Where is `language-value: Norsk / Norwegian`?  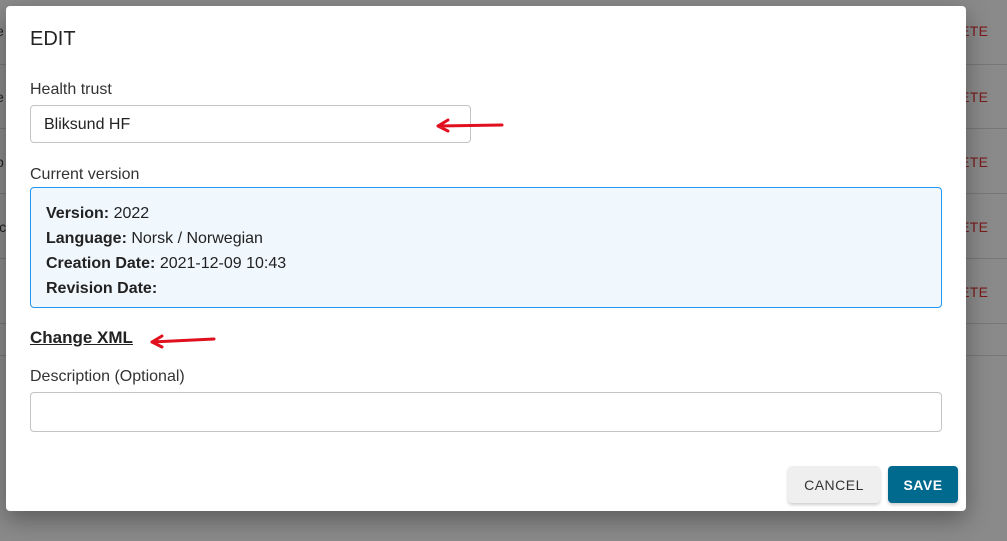 language-value: Norsk / Norwegian is located at coordinates (197, 238).